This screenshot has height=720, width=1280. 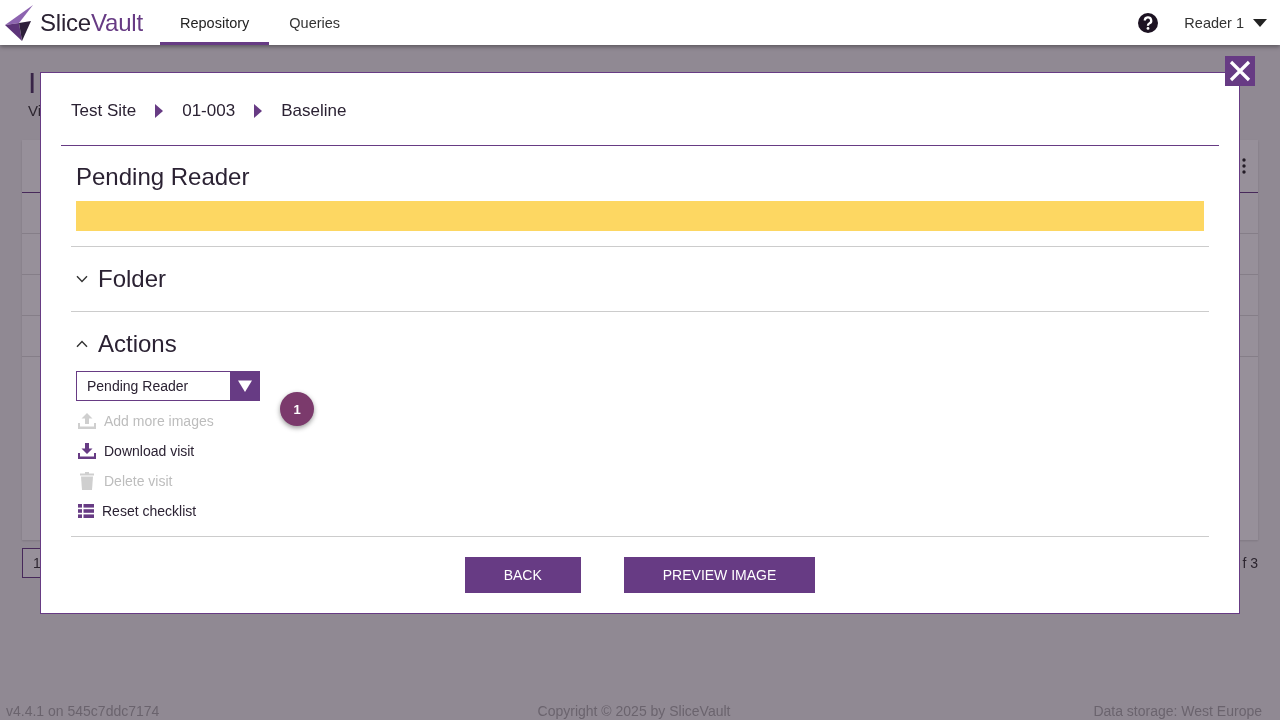 What do you see at coordinates (1225, 22) in the screenshot?
I see `user-menu: Reader 1` at bounding box center [1225, 22].